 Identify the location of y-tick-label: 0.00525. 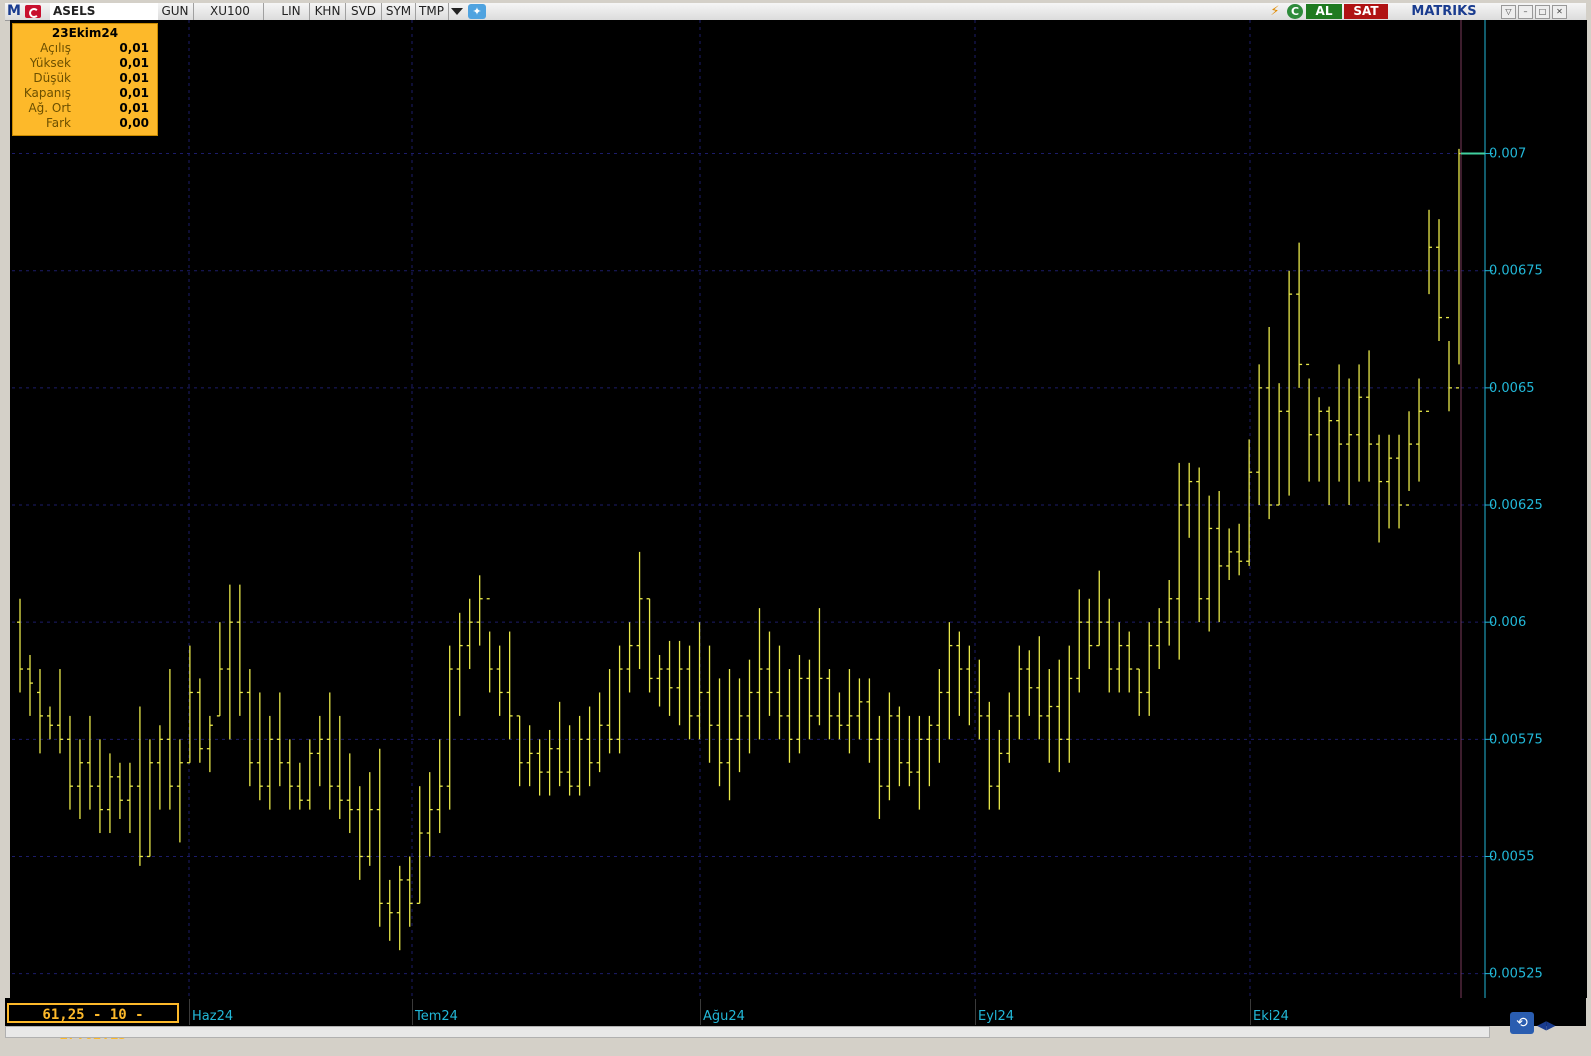
(1516, 974).